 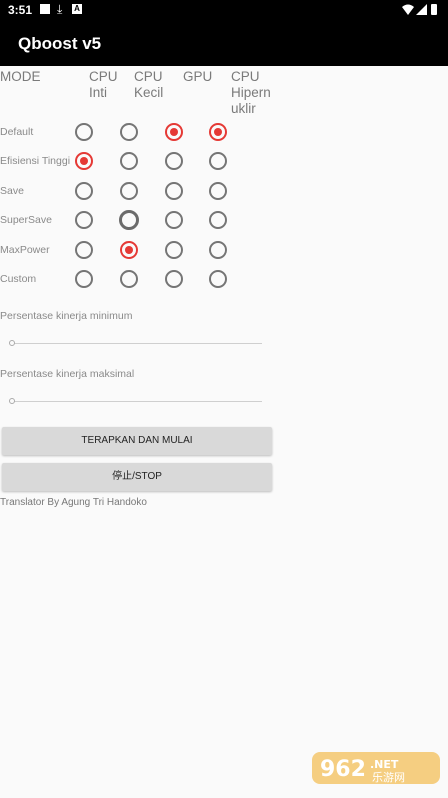 I want to click on radio-row1-col2, so click(x=174, y=161).